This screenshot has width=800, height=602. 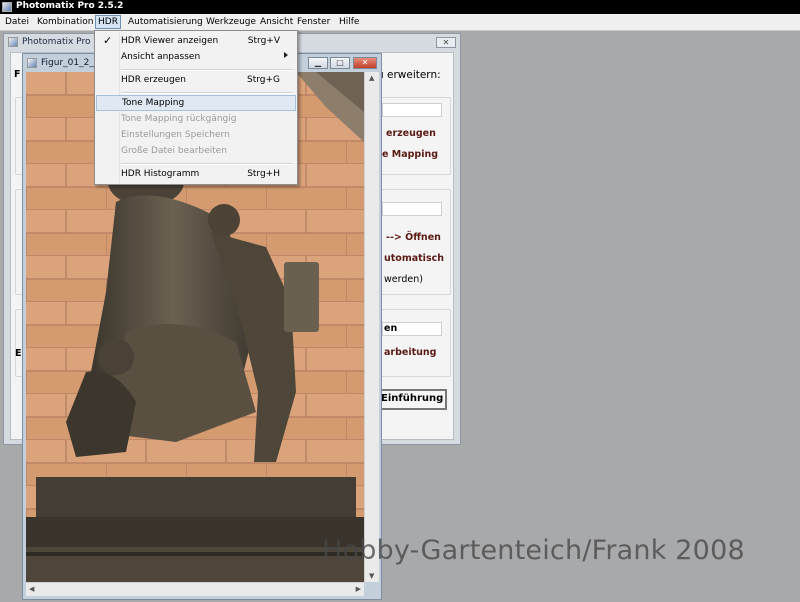 What do you see at coordinates (313, 22) in the screenshot?
I see `menu-fenster: Fenster` at bounding box center [313, 22].